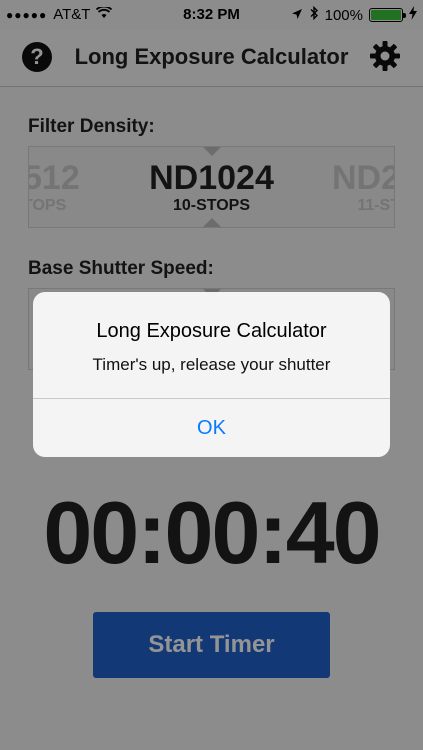 This screenshot has height=750, width=423. What do you see at coordinates (211, 428) in the screenshot?
I see `alert-ok-button: OK` at bounding box center [211, 428].